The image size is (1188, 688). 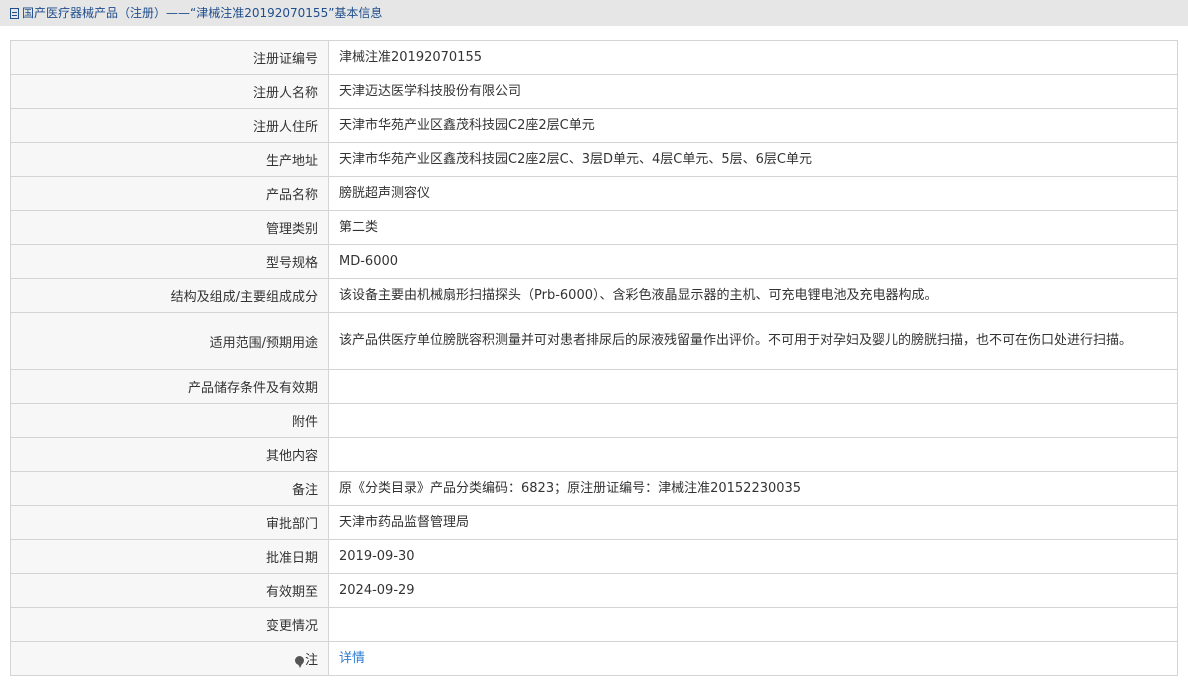 I want to click on table-row: 批准日期 2019-09-30, so click(x=594, y=556).